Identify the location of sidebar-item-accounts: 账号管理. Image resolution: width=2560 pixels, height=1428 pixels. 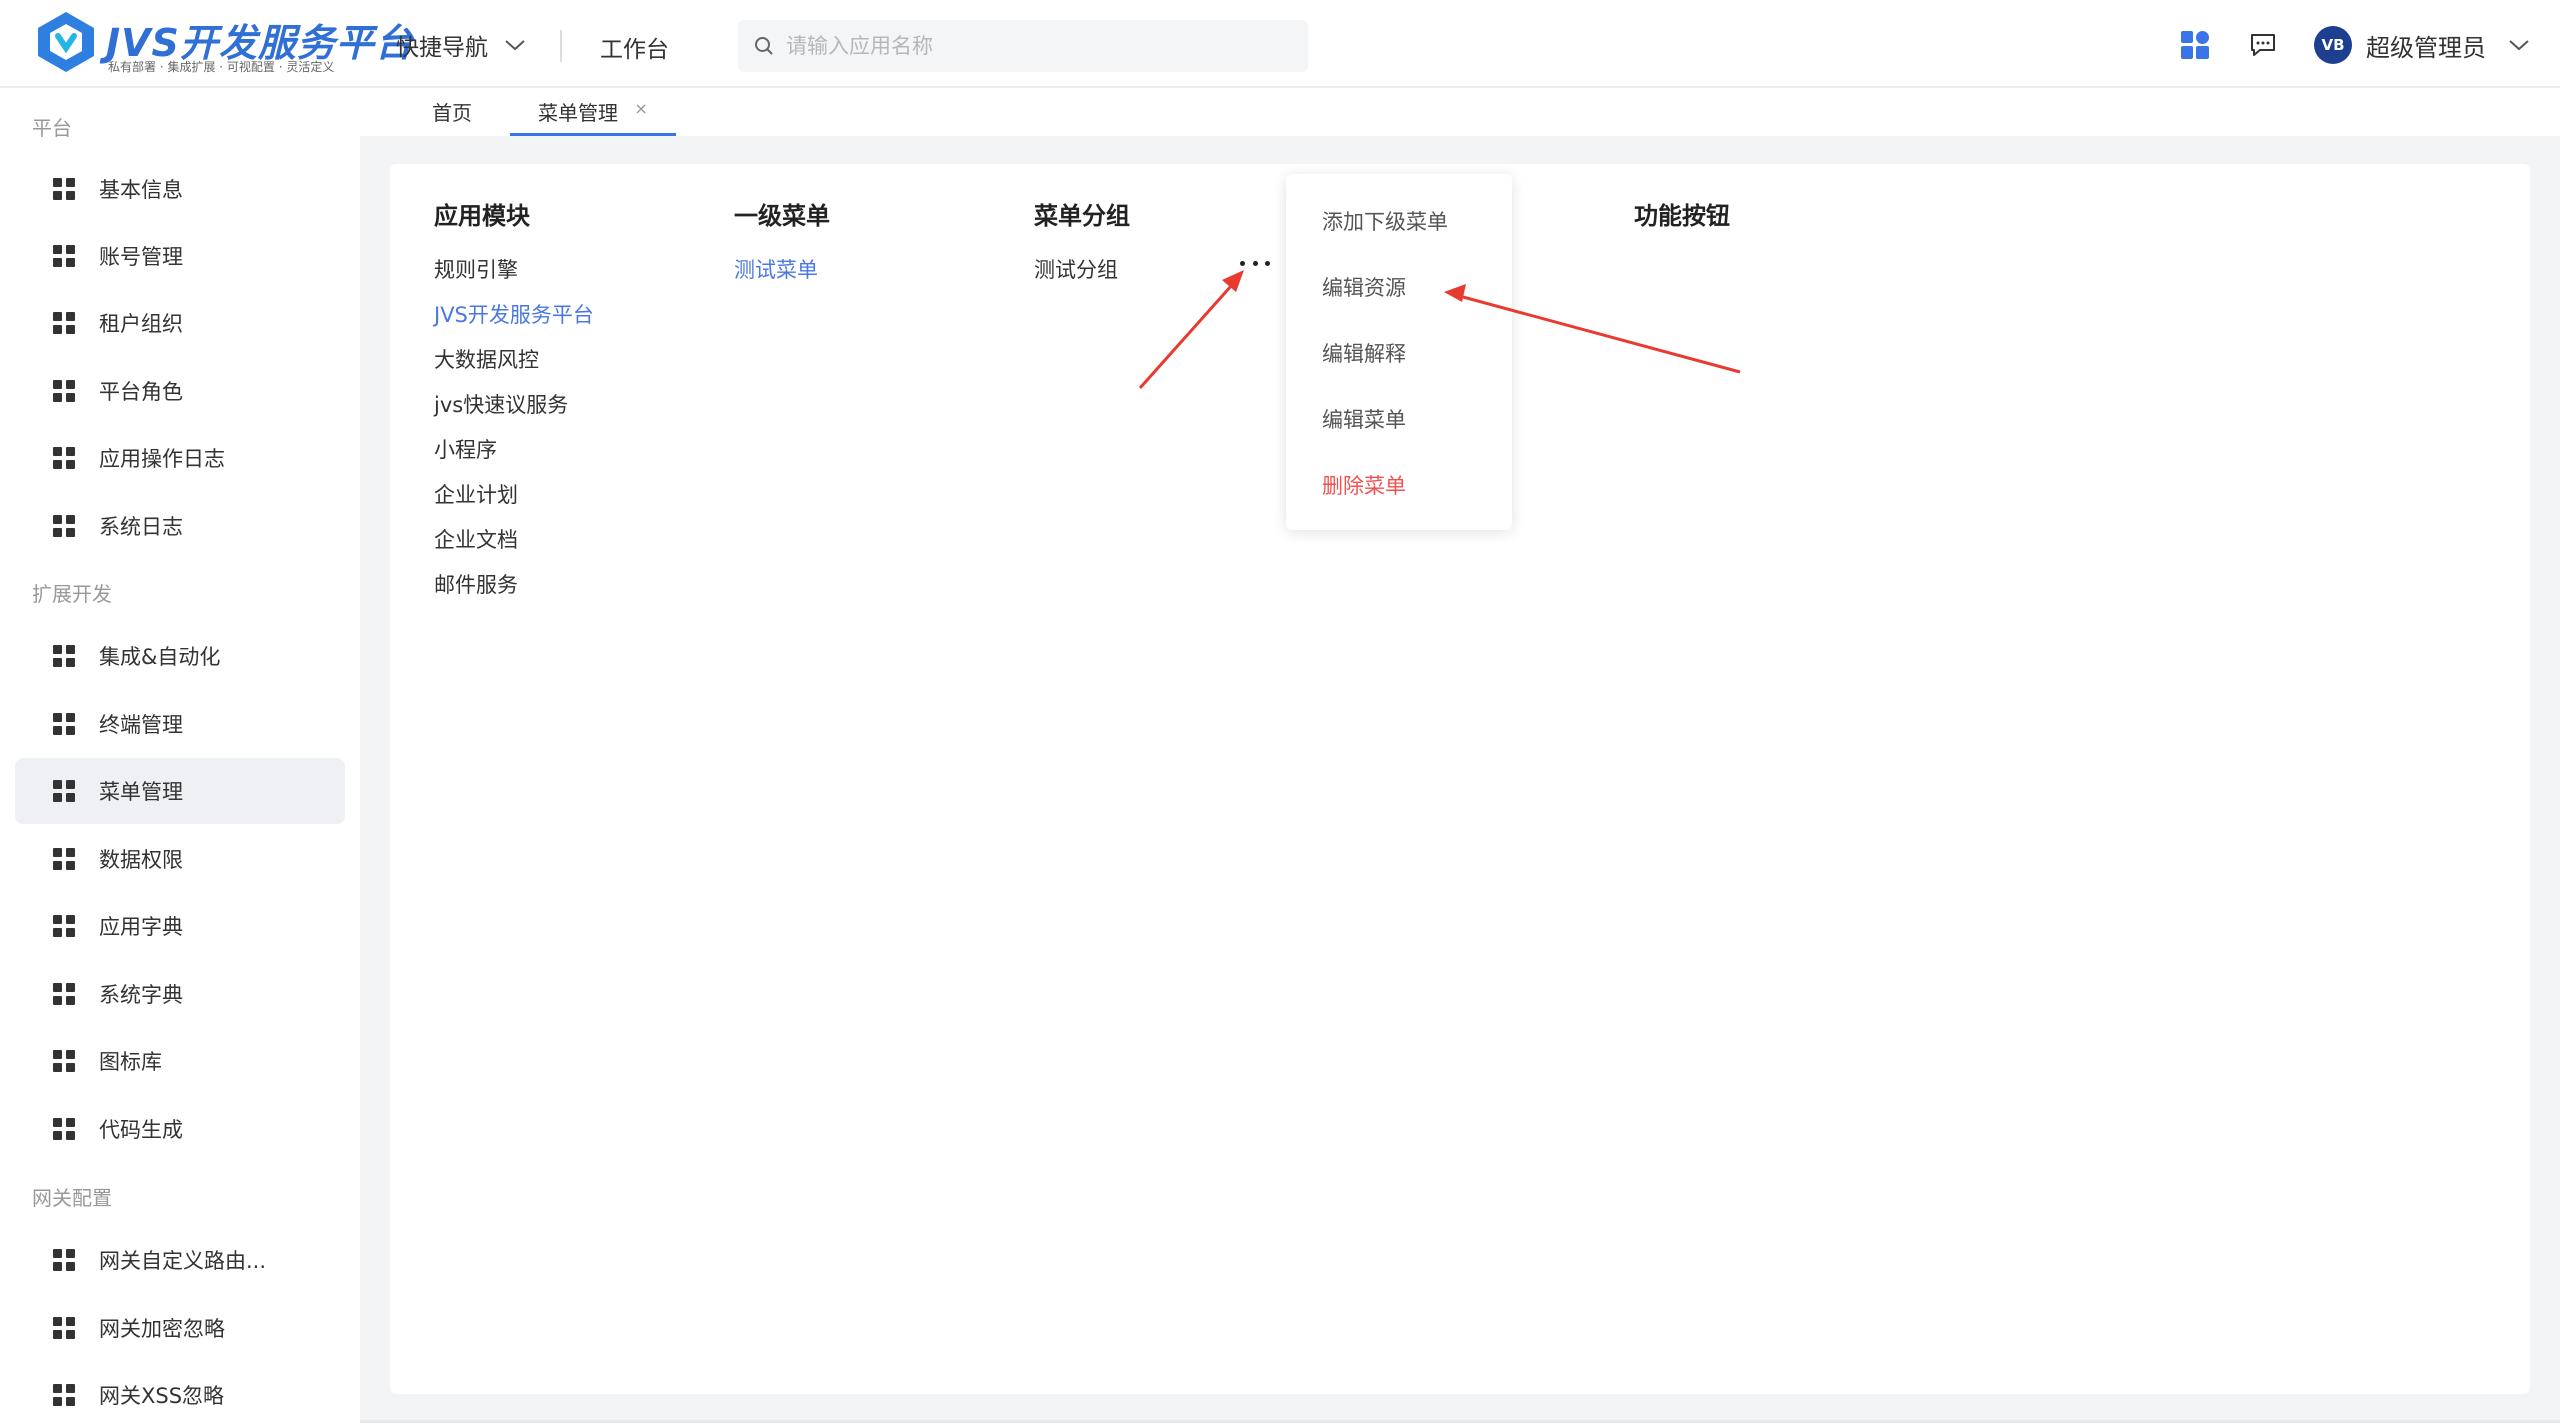
(180, 256).